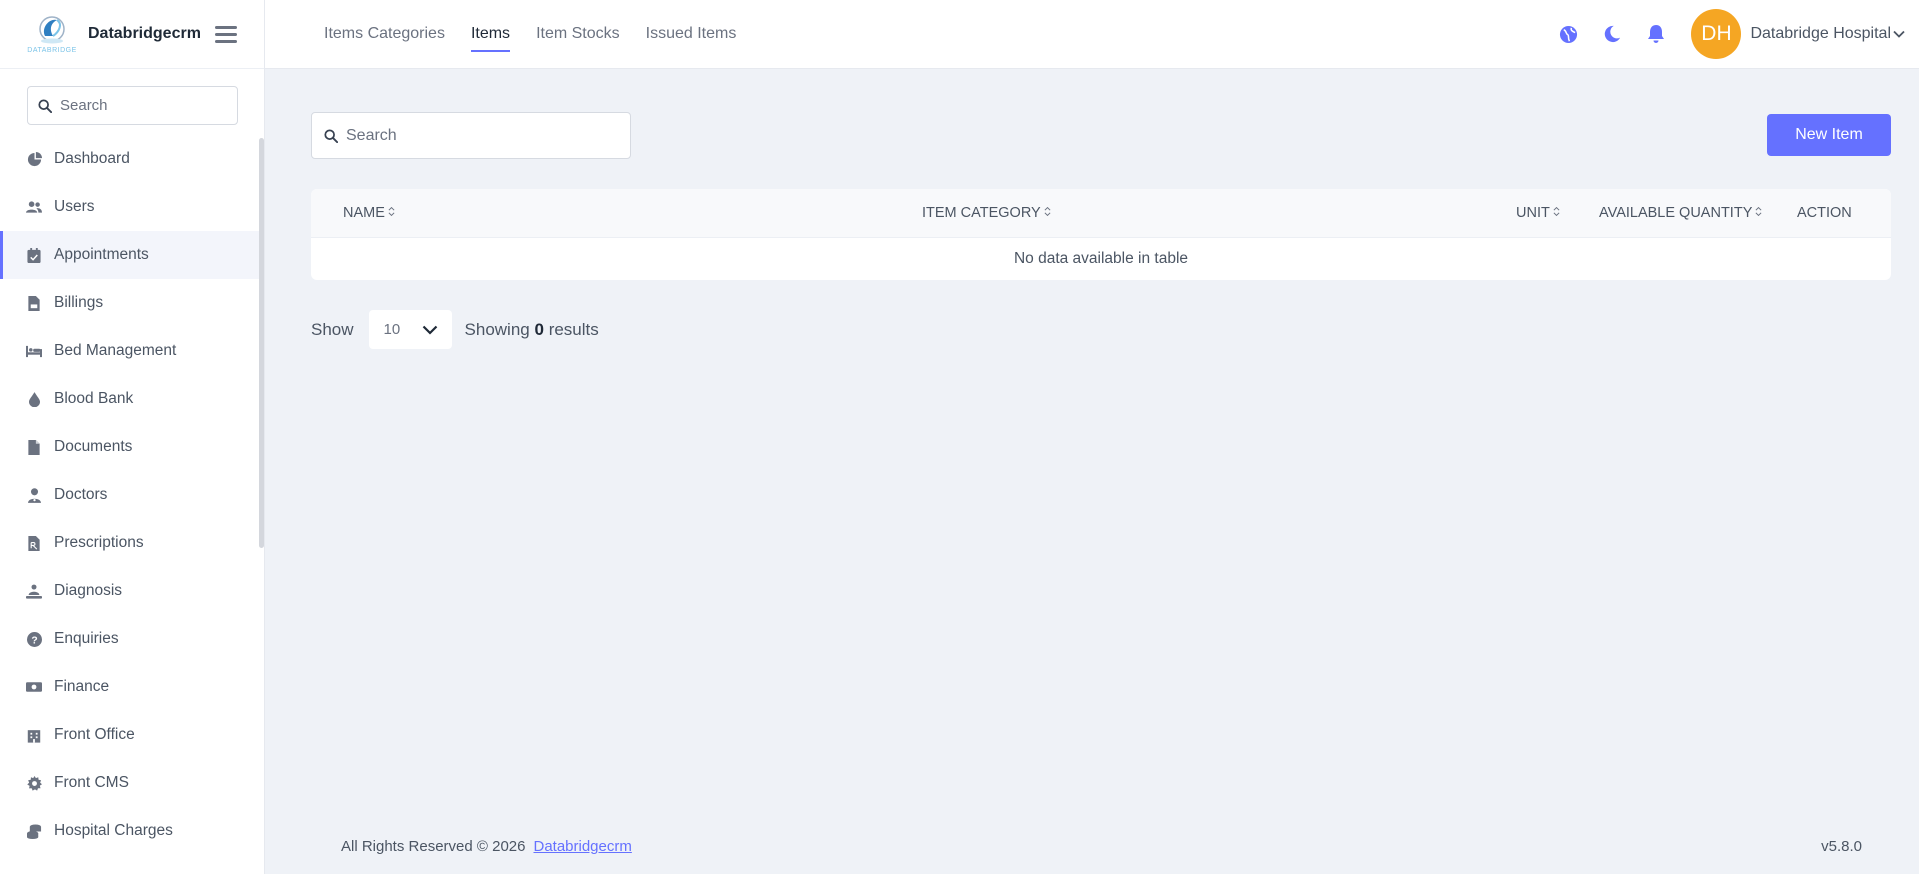 Image resolution: width=1919 pixels, height=874 pixels. What do you see at coordinates (101, 254) in the screenshot?
I see `sidebar-item-label: Appointments` at bounding box center [101, 254].